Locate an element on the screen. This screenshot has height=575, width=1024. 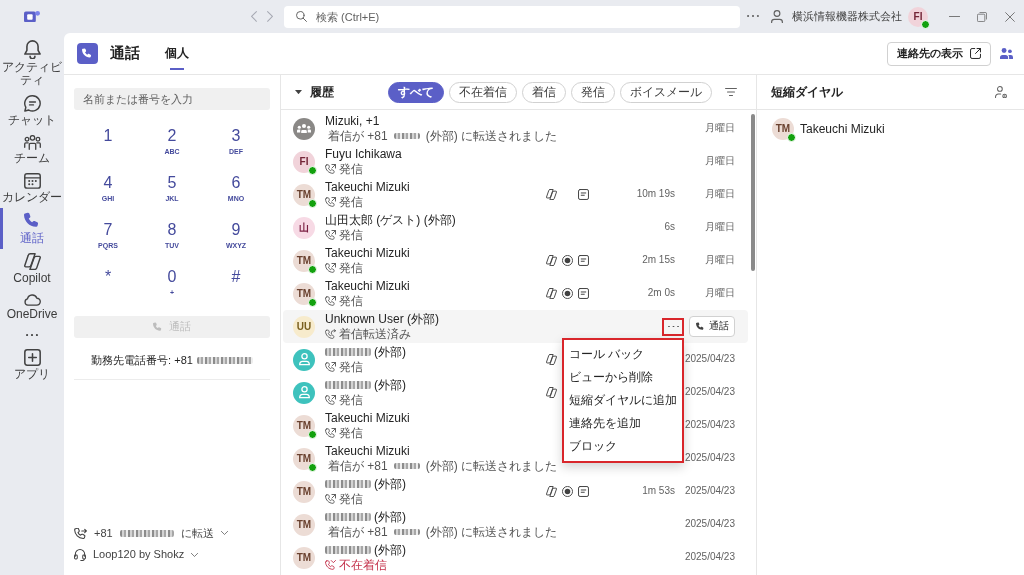
chevron-left-icon is located at coordinates (254, 16).